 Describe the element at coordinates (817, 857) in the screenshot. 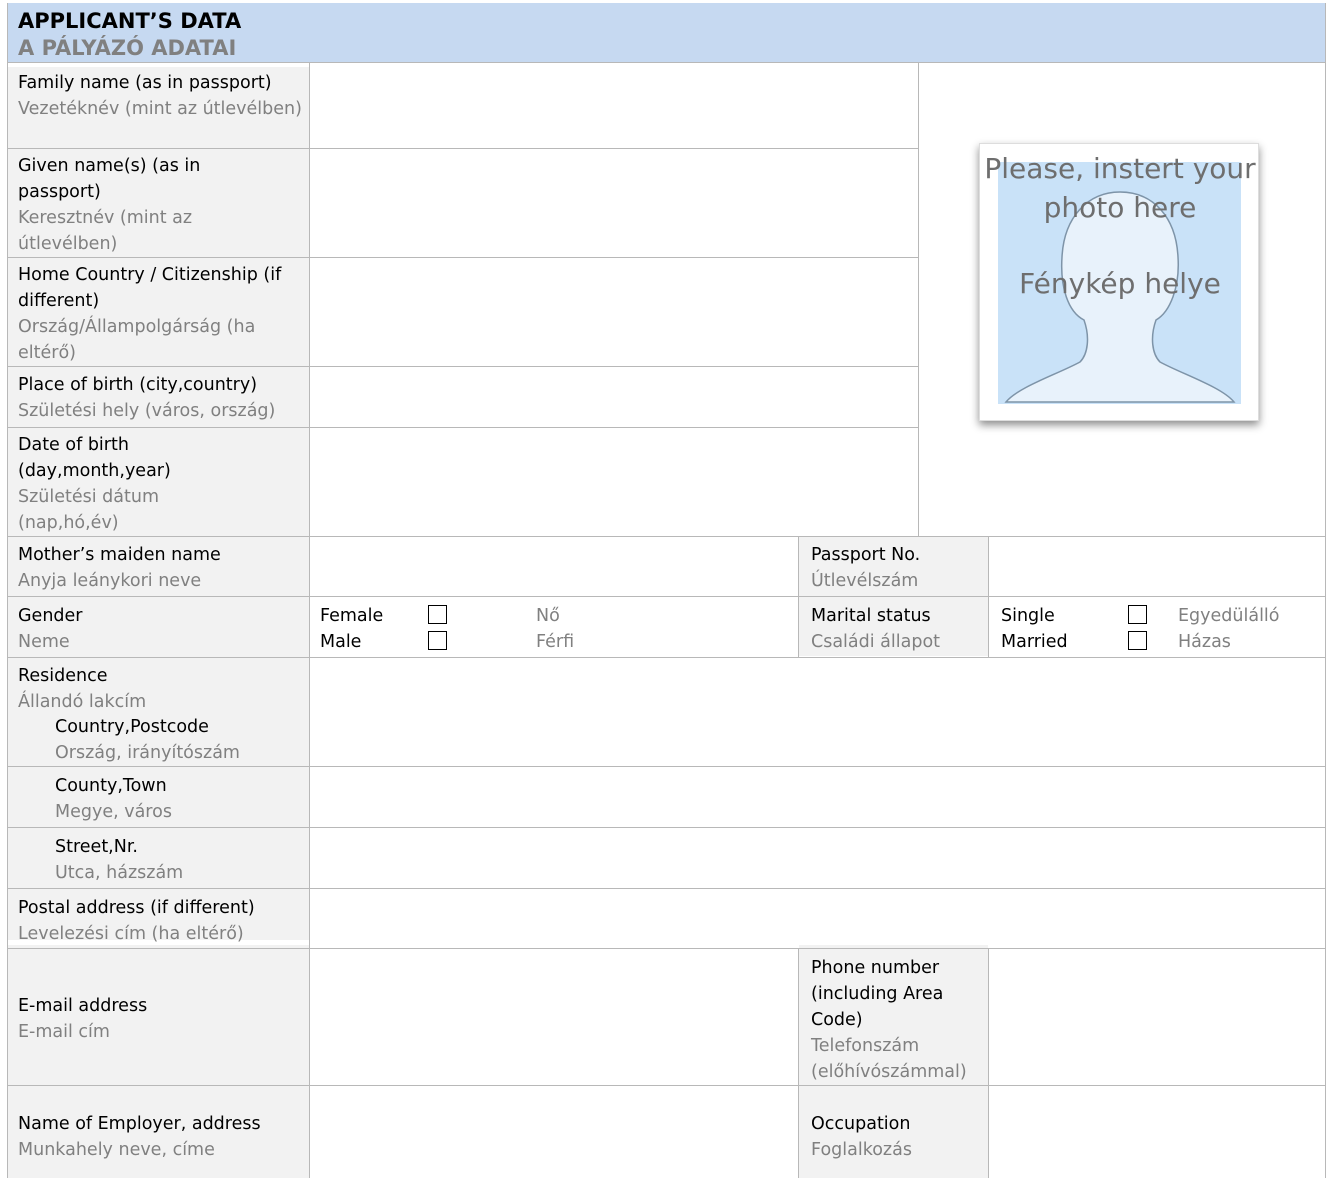

I see `street-input` at that location.